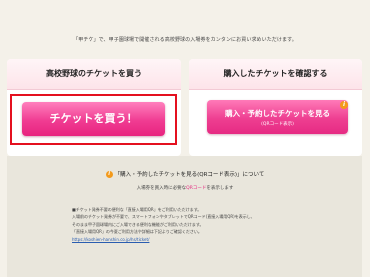  What do you see at coordinates (277, 124) in the screenshot?
I see `view-button-sublabel: (QRコード表示)` at bounding box center [277, 124].